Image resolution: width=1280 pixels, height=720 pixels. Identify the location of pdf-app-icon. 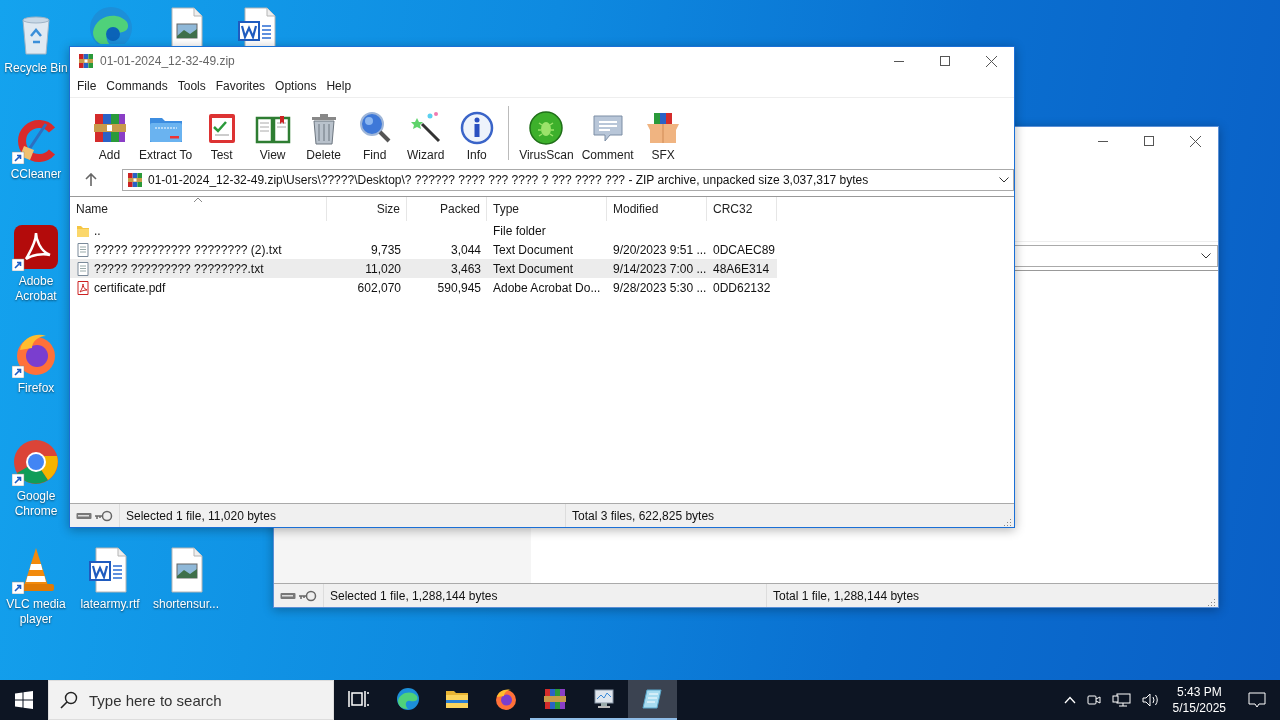
(36, 247).